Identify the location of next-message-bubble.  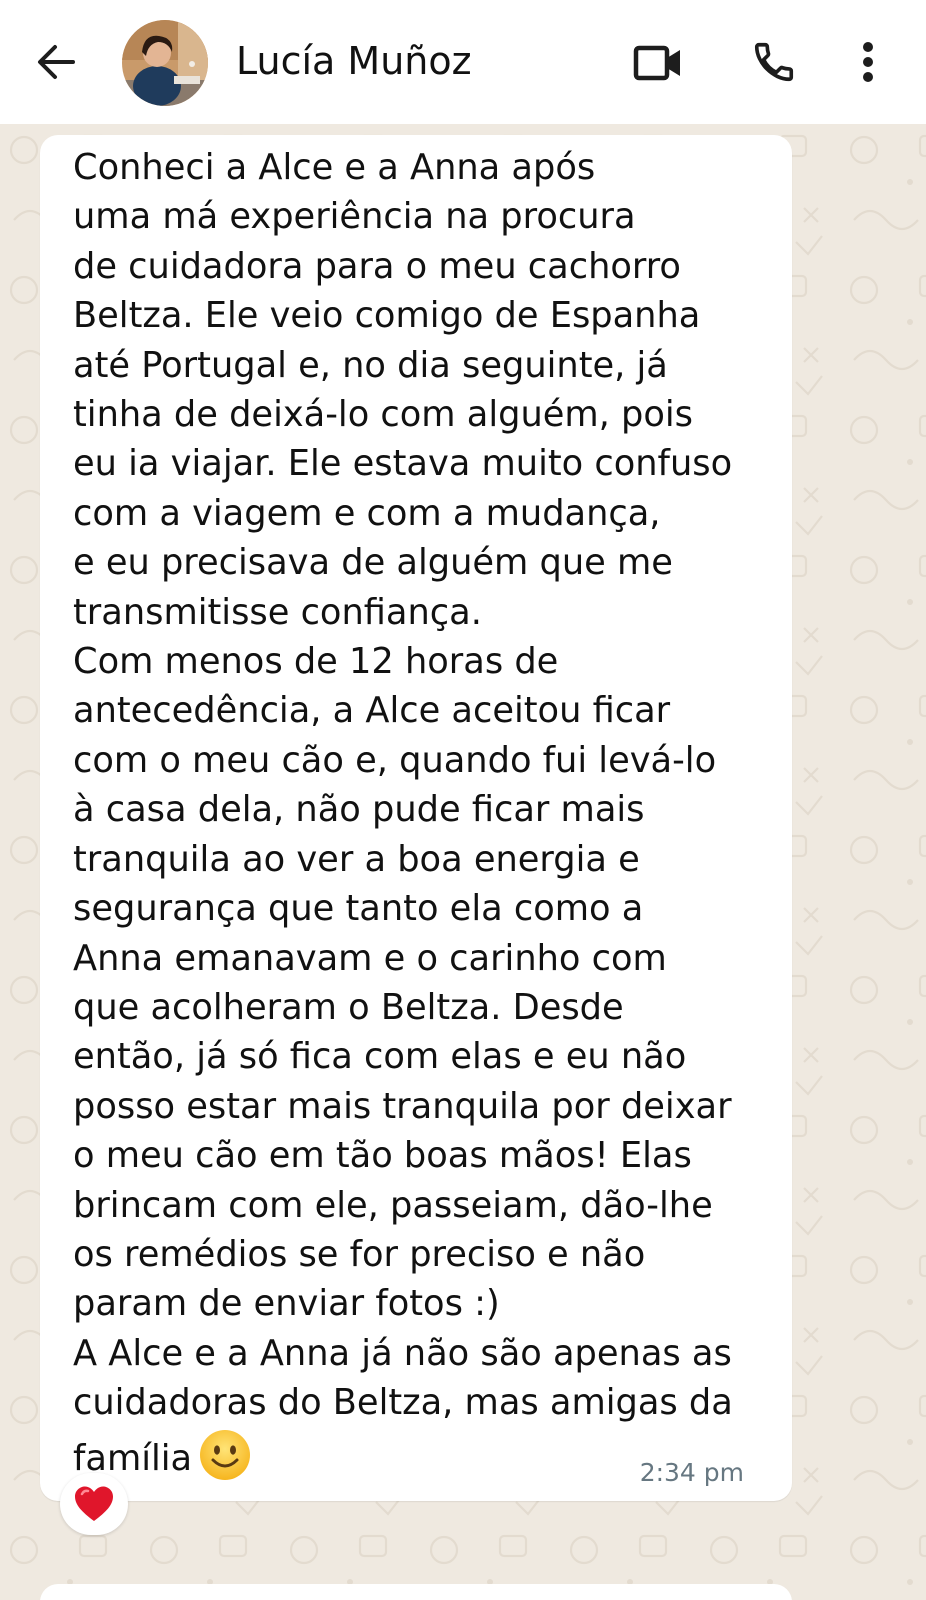
(416, 1592).